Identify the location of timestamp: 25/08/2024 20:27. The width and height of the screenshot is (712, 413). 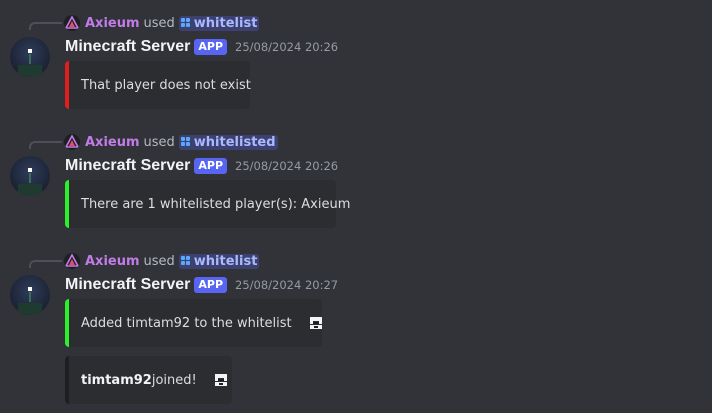
(286, 285).